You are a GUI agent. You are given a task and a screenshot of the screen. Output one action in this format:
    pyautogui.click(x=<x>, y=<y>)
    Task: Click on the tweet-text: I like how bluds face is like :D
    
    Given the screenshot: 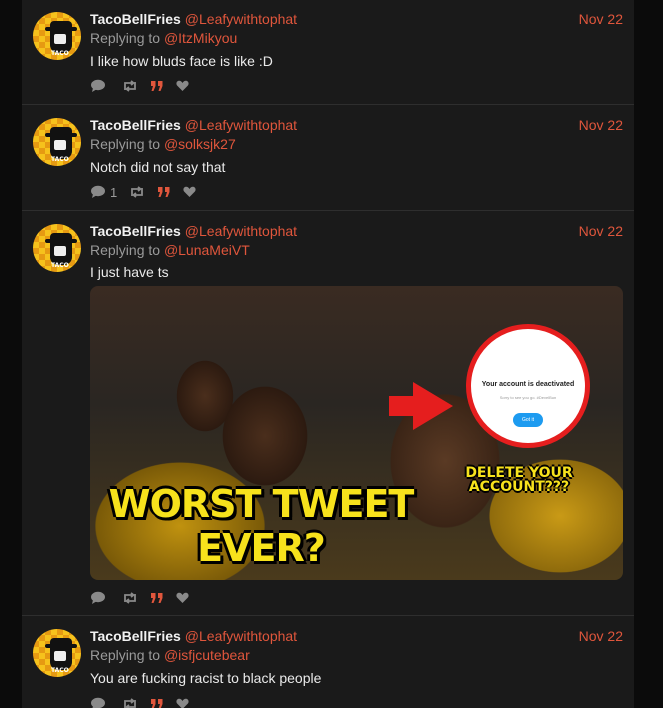 What is the action you would take?
    pyautogui.click(x=181, y=61)
    